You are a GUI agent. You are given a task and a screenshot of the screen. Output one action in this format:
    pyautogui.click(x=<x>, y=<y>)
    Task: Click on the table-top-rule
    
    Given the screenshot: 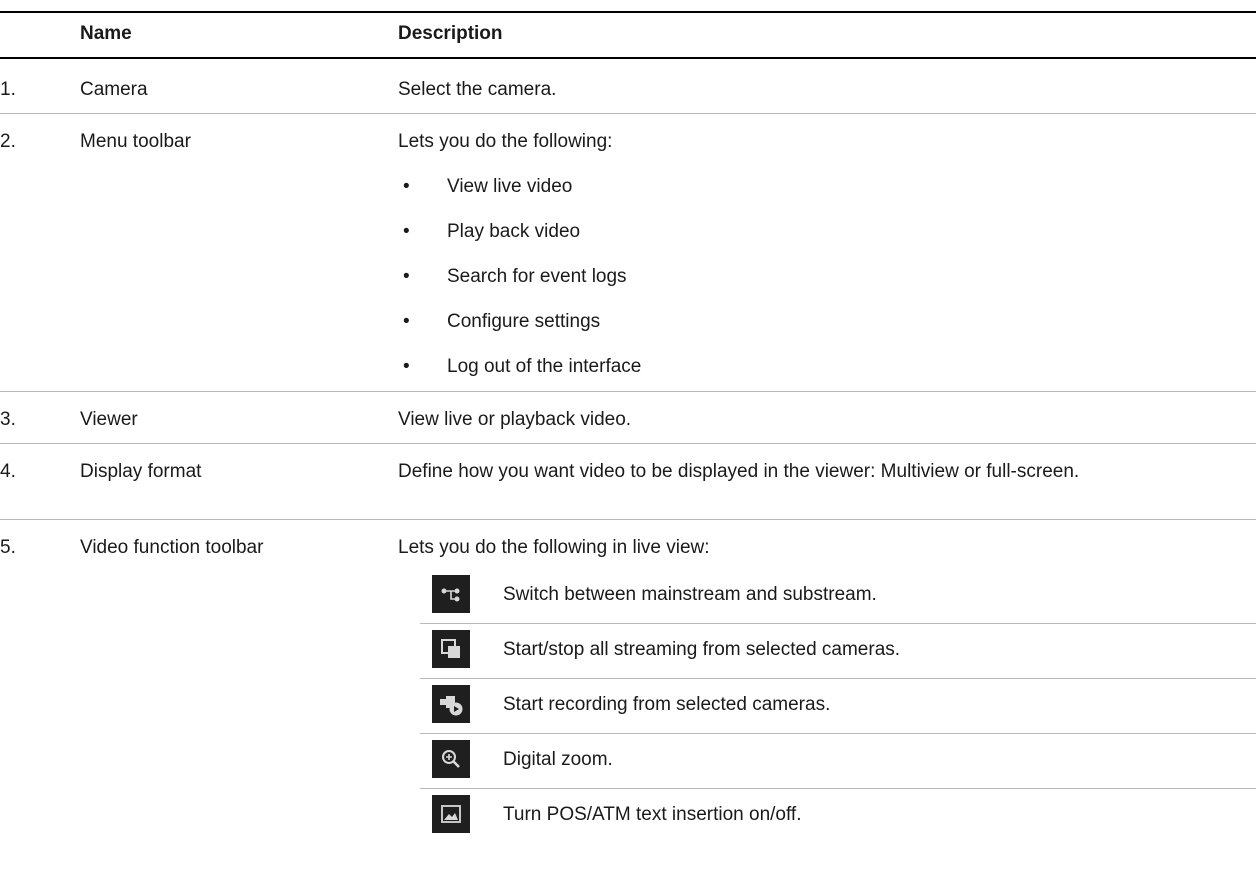 What is the action you would take?
    pyautogui.click(x=628, y=12)
    